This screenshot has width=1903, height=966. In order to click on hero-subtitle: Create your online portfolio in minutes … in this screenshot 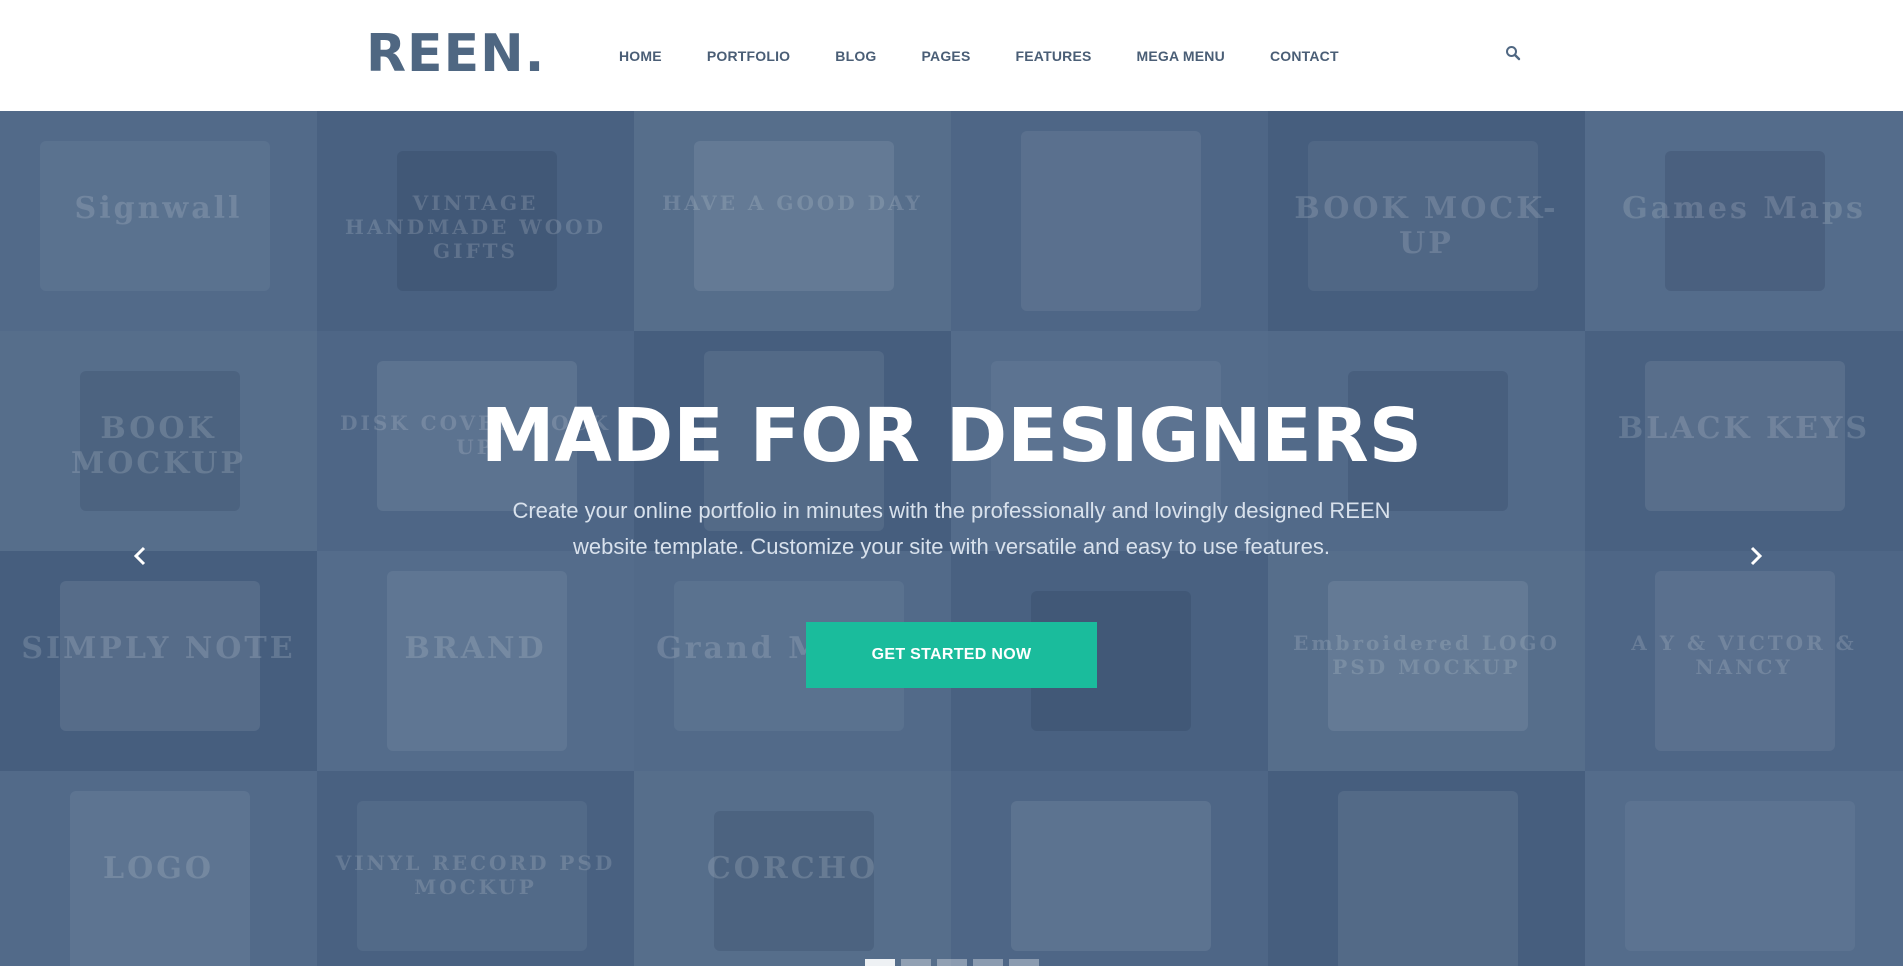, I will do `click(951, 529)`.